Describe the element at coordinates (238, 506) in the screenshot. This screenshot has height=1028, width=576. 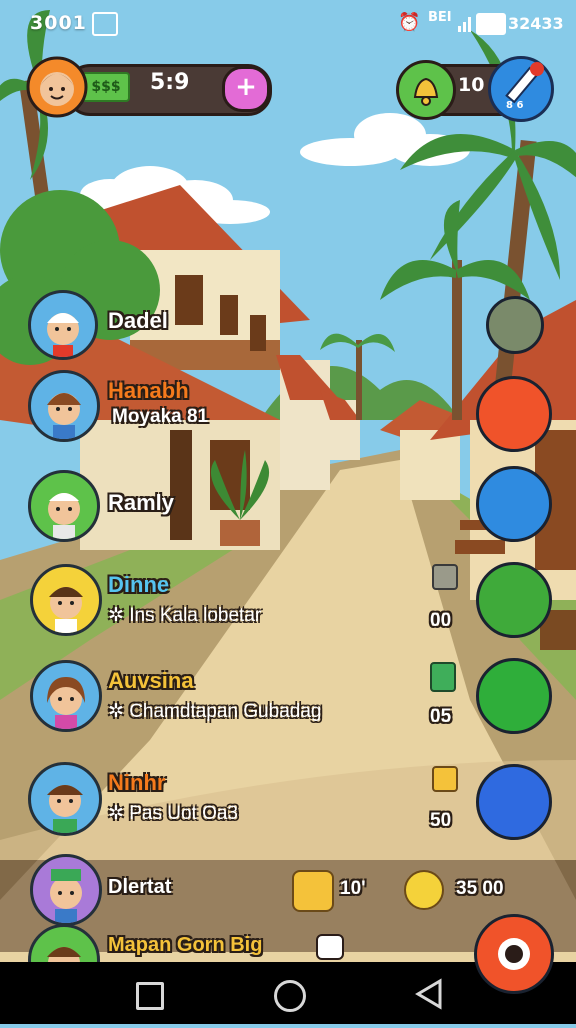
I see `friend-row: Ramly` at that location.